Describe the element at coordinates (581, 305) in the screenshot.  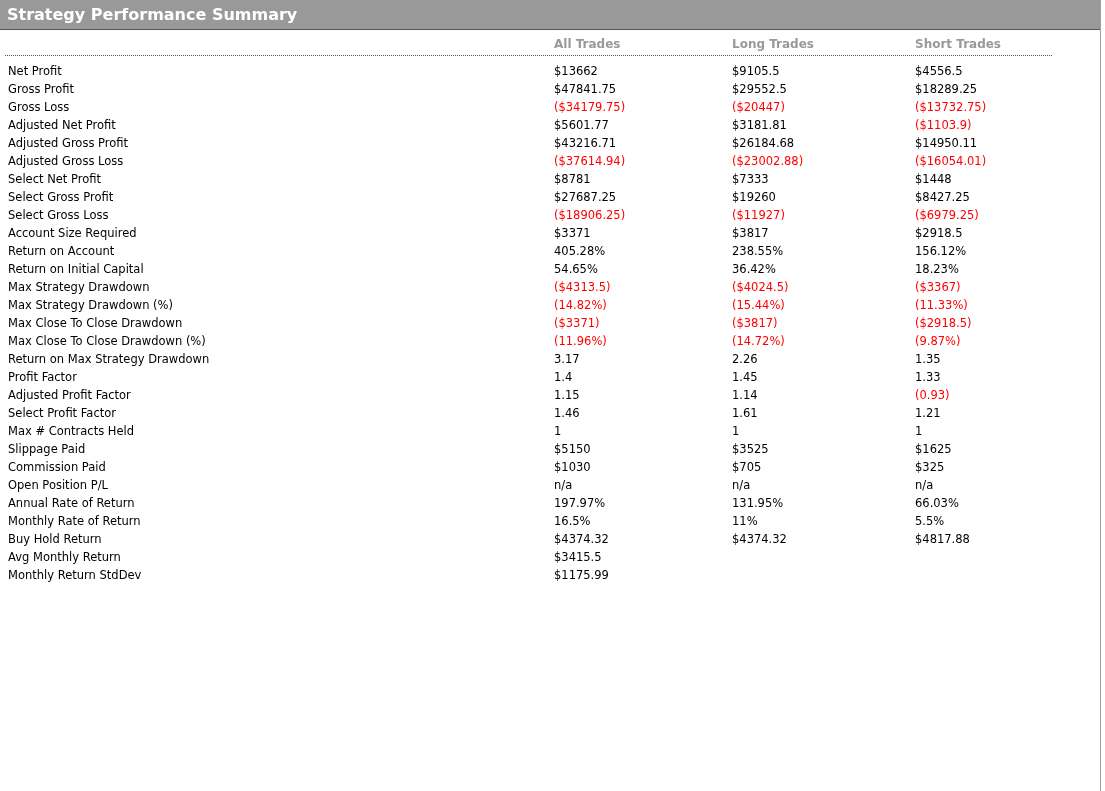
I see `table-cell-text: (14.82%)` at that location.